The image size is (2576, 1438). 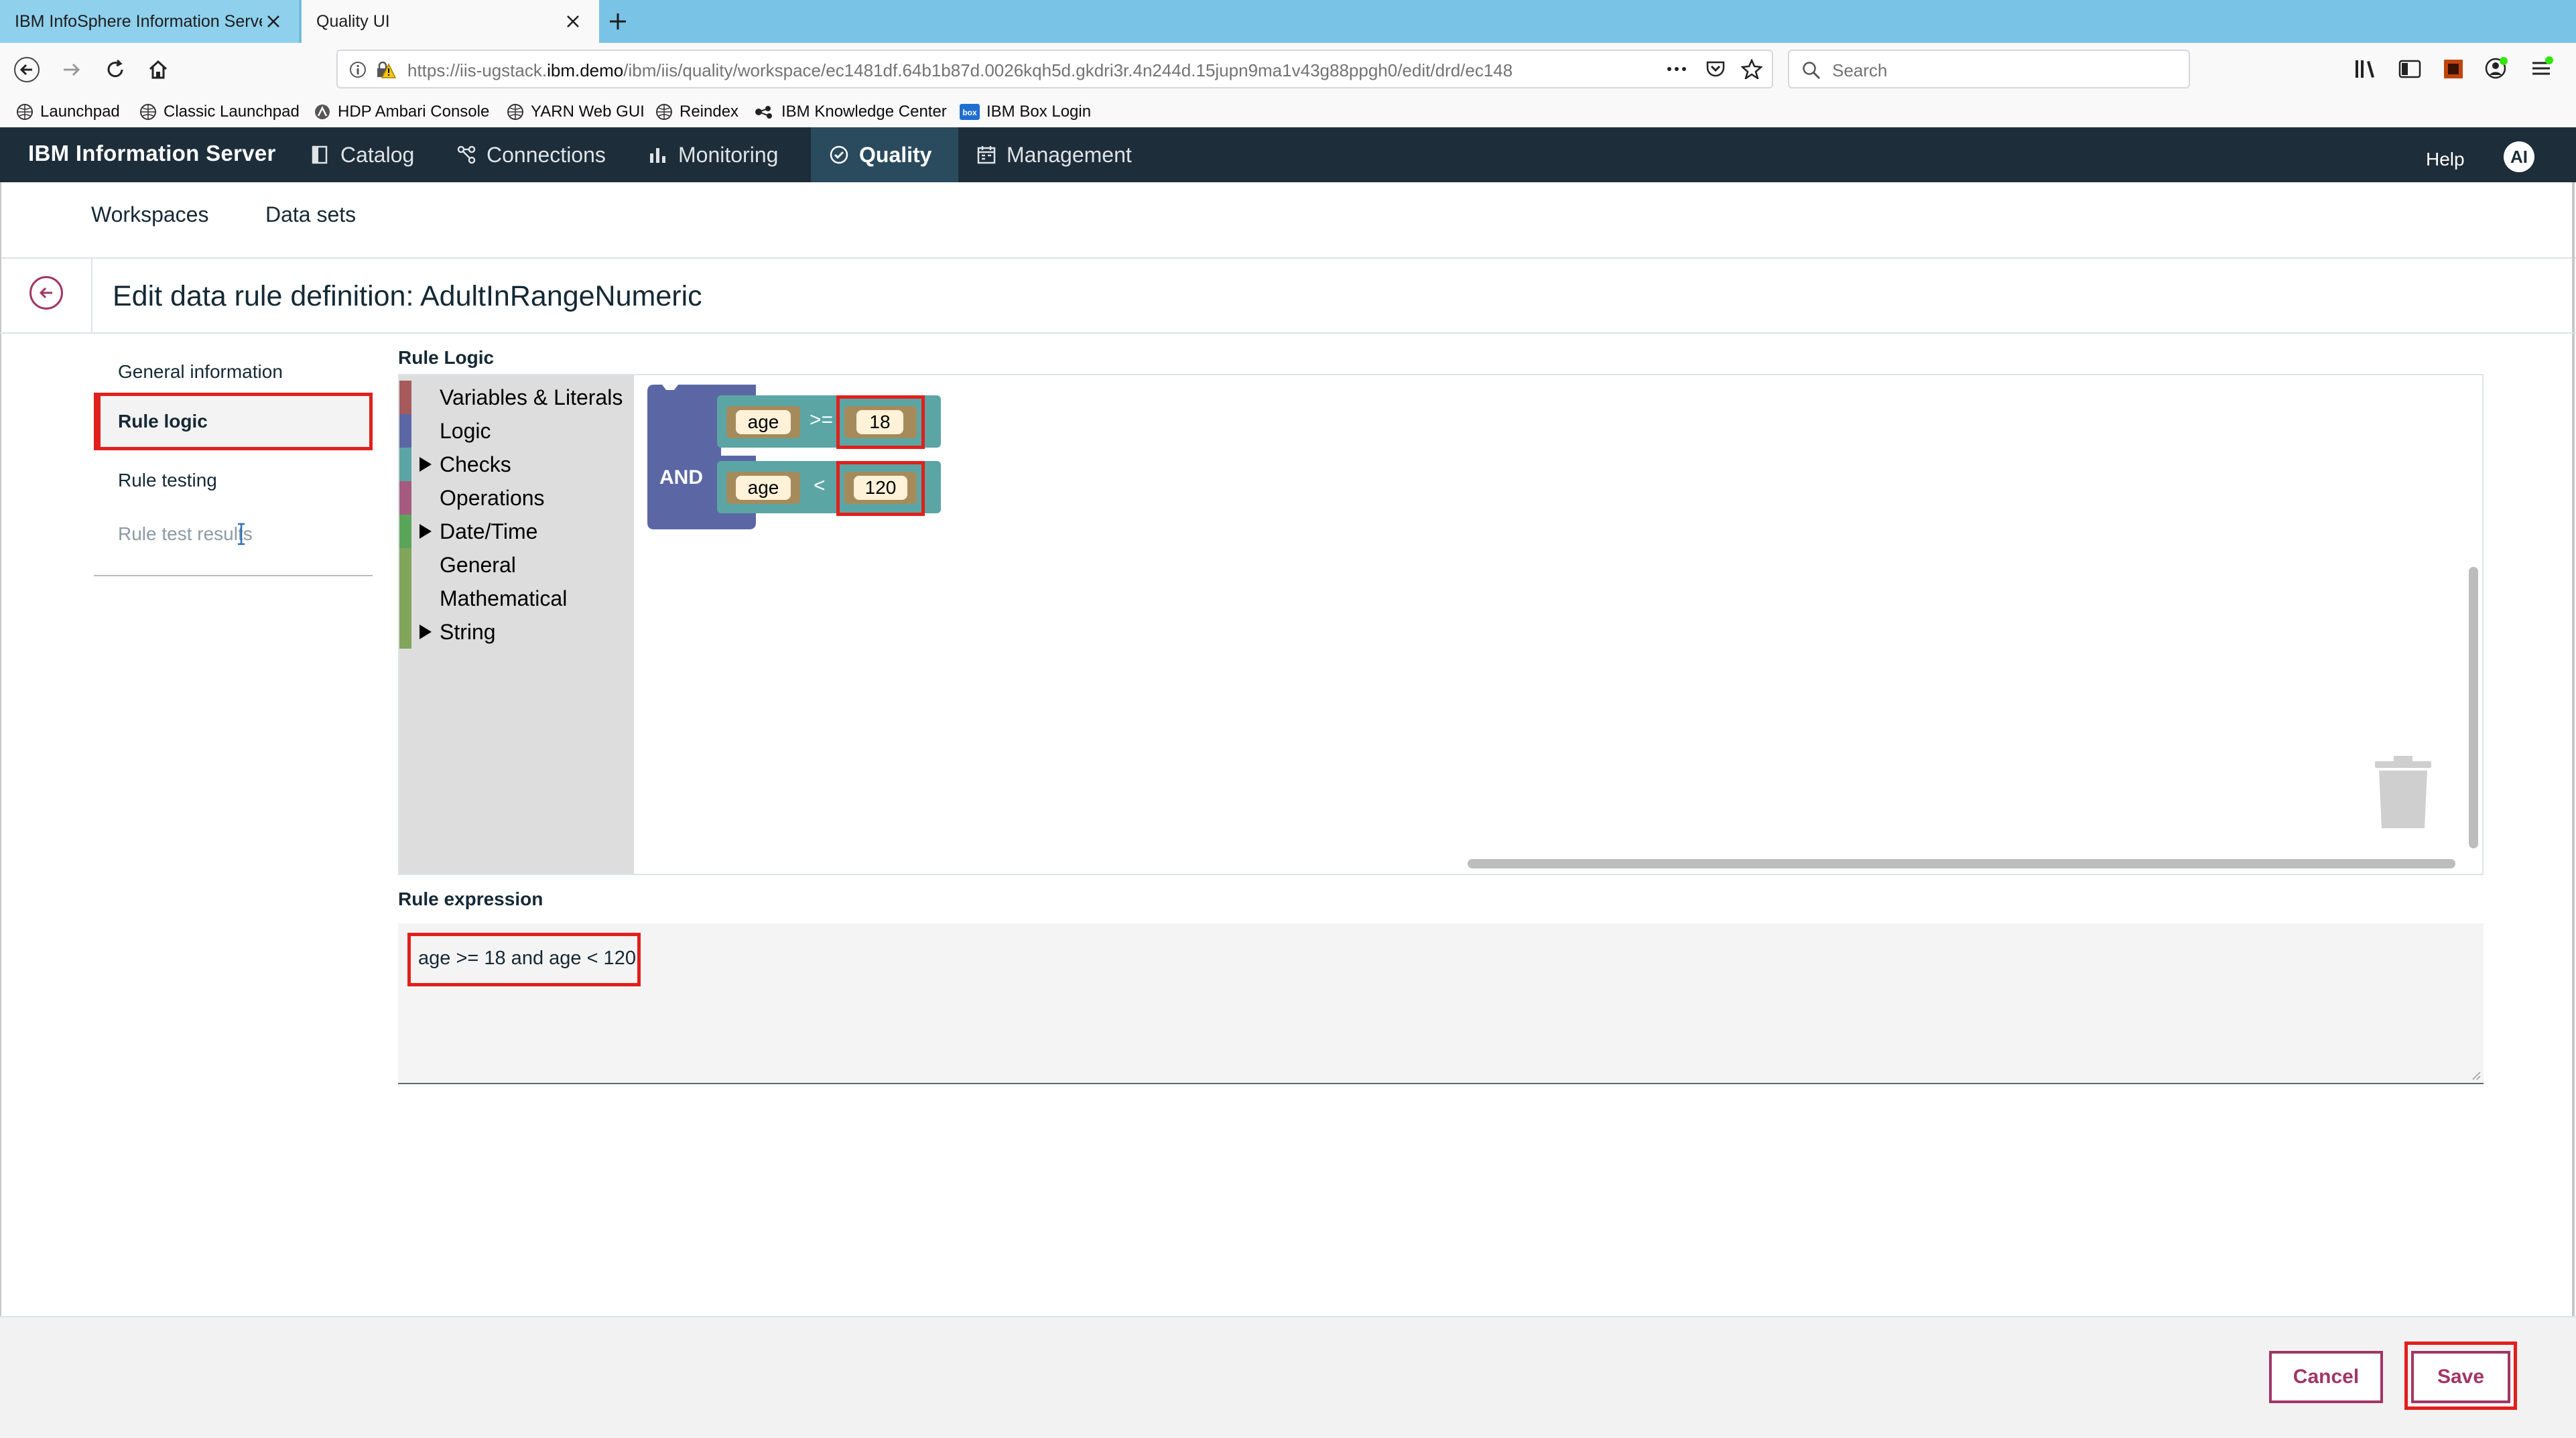 I want to click on page-actions-icon, so click(x=1677, y=70).